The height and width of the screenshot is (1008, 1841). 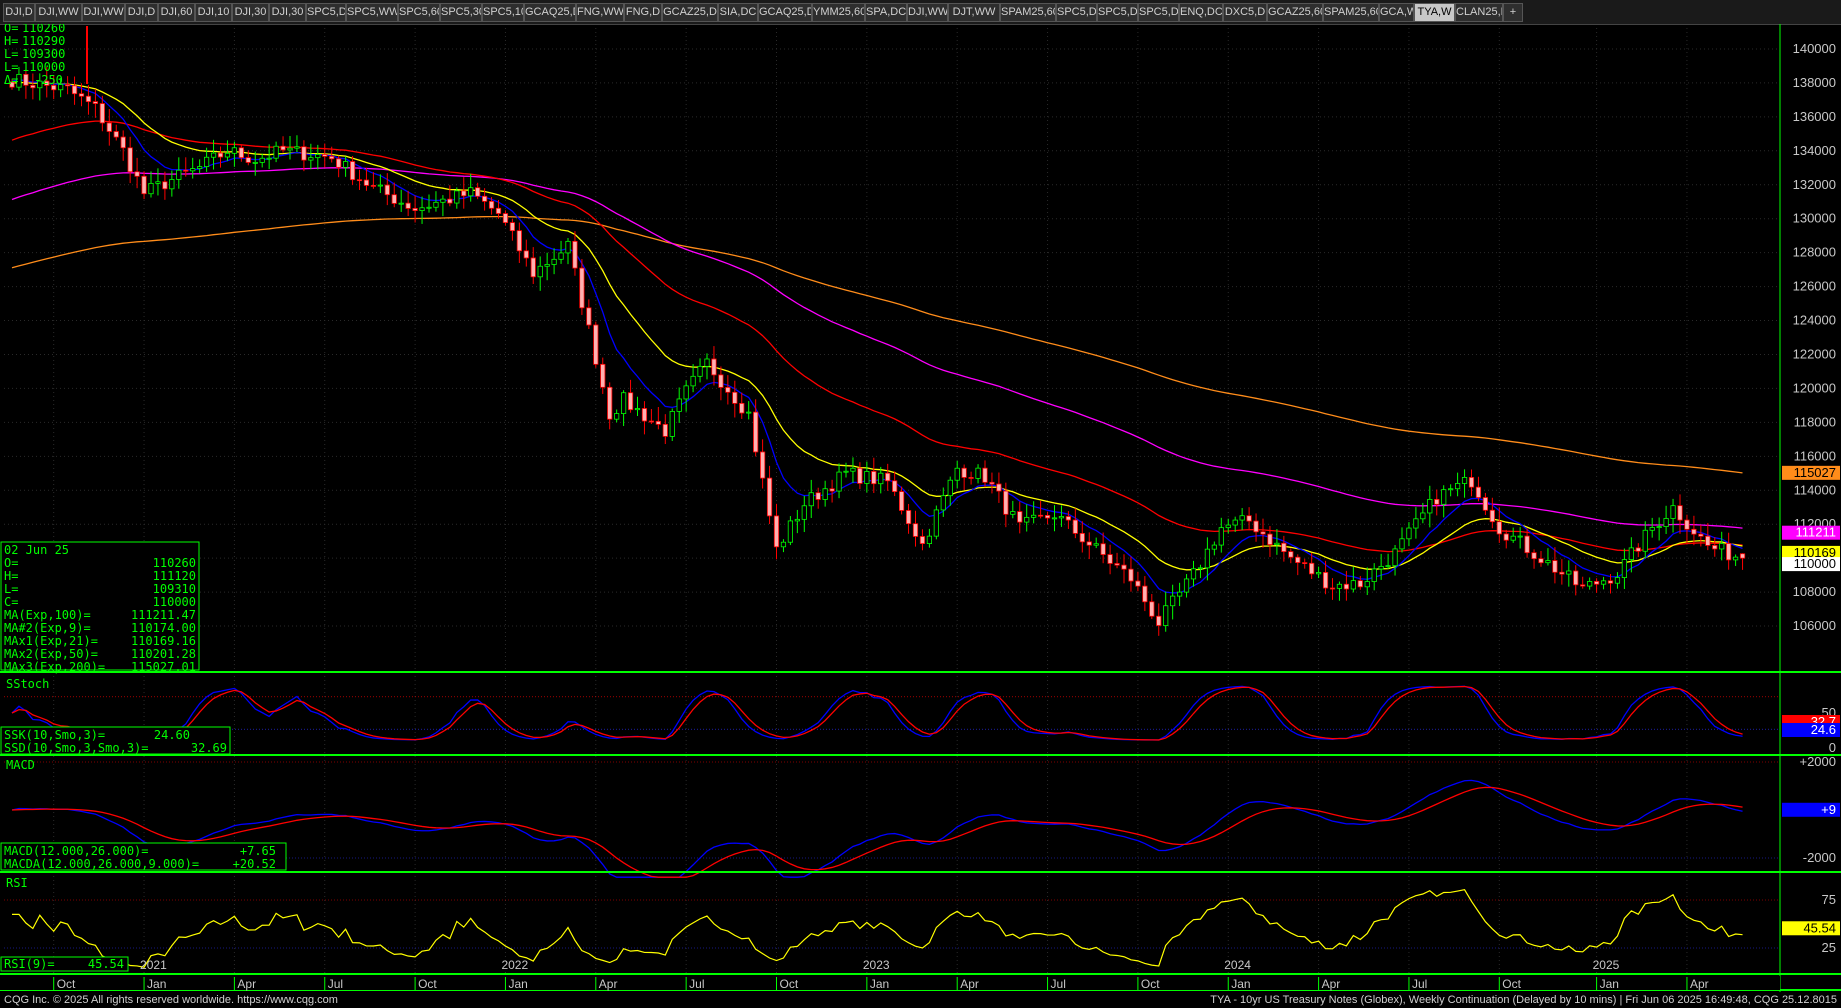 What do you see at coordinates (1434, 12) in the screenshot?
I see `chart-tab: TYA,W` at bounding box center [1434, 12].